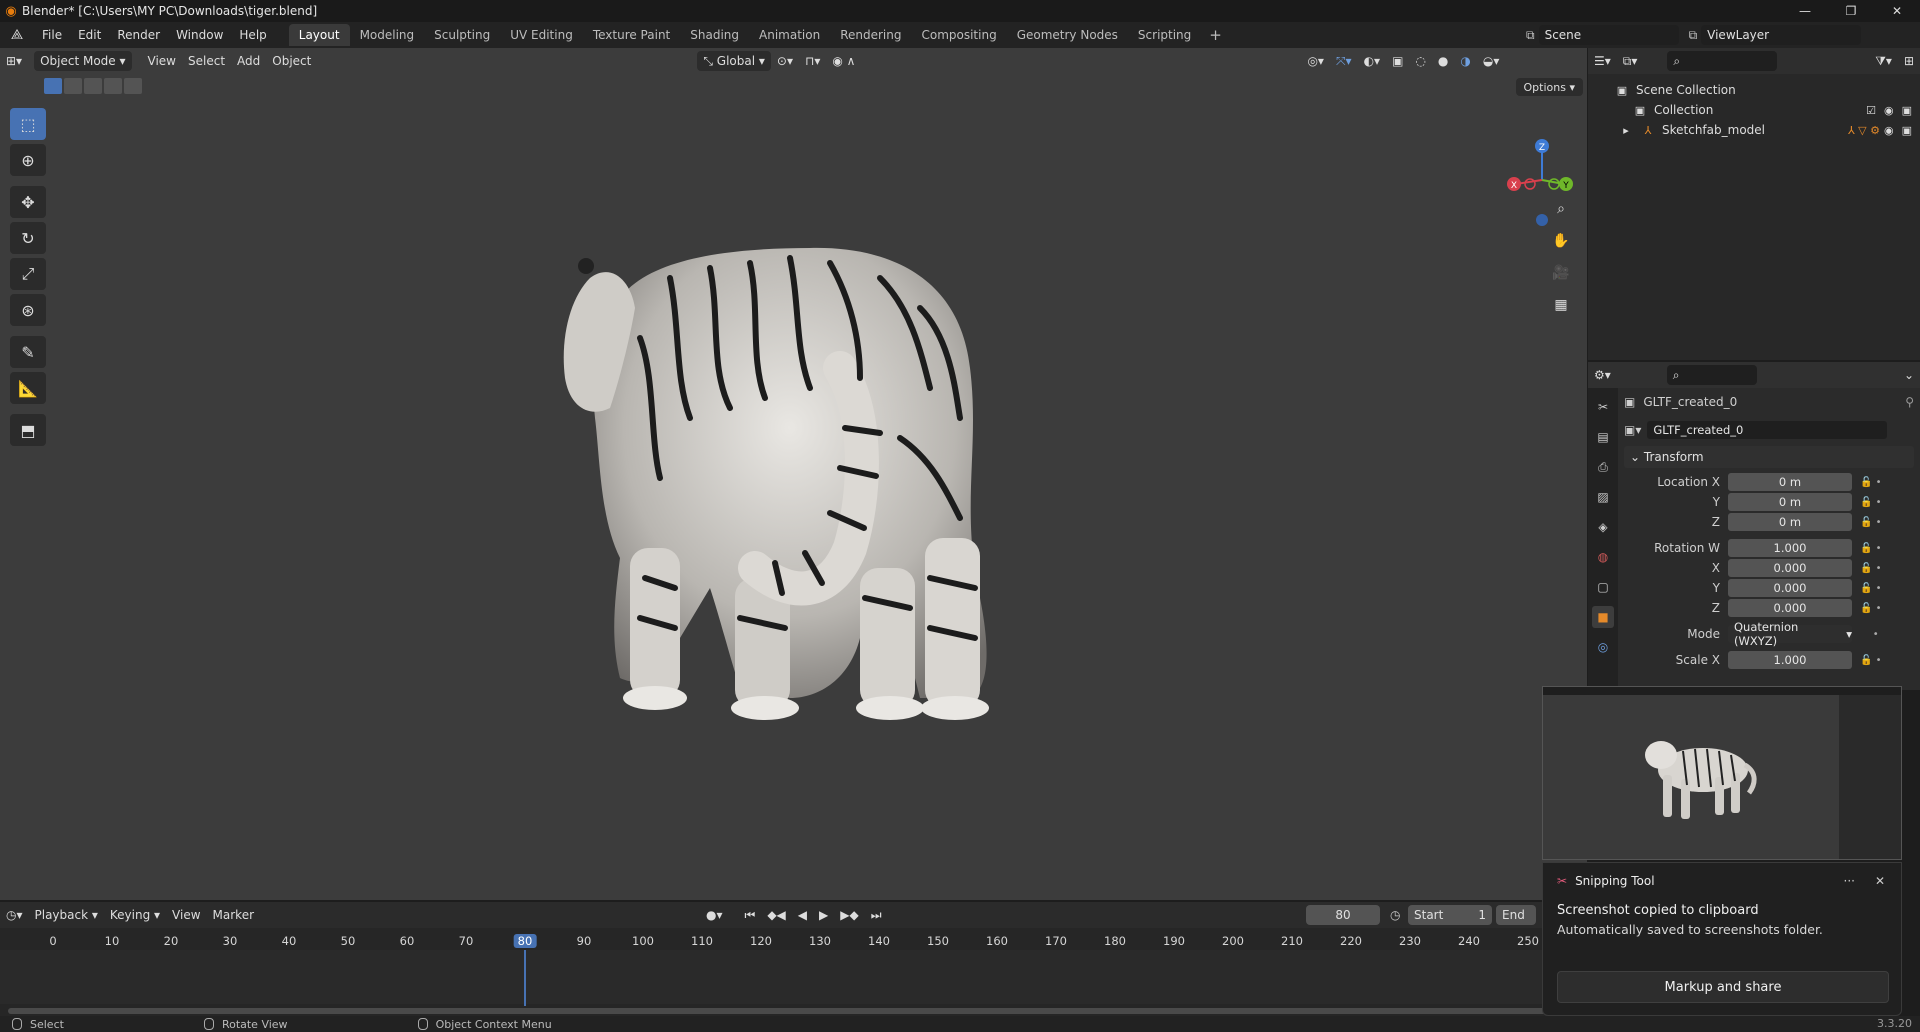 The height and width of the screenshot is (1032, 1920). I want to click on menu-file: File, so click(52, 35).